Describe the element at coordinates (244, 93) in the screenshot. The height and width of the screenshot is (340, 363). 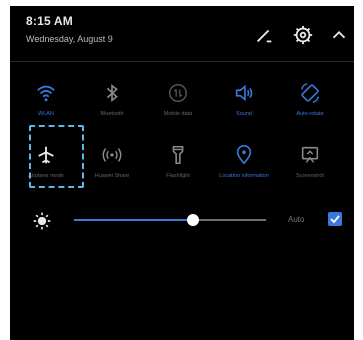
I see `sound-icon` at that location.